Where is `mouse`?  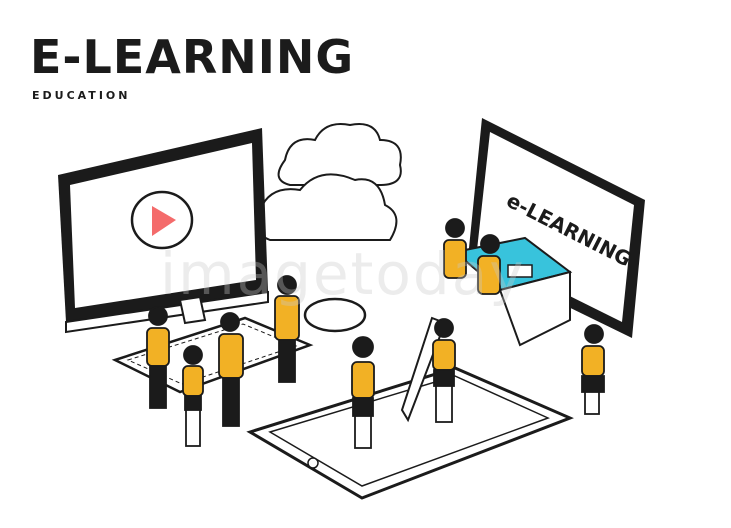
mouse is located at coordinates (335, 315).